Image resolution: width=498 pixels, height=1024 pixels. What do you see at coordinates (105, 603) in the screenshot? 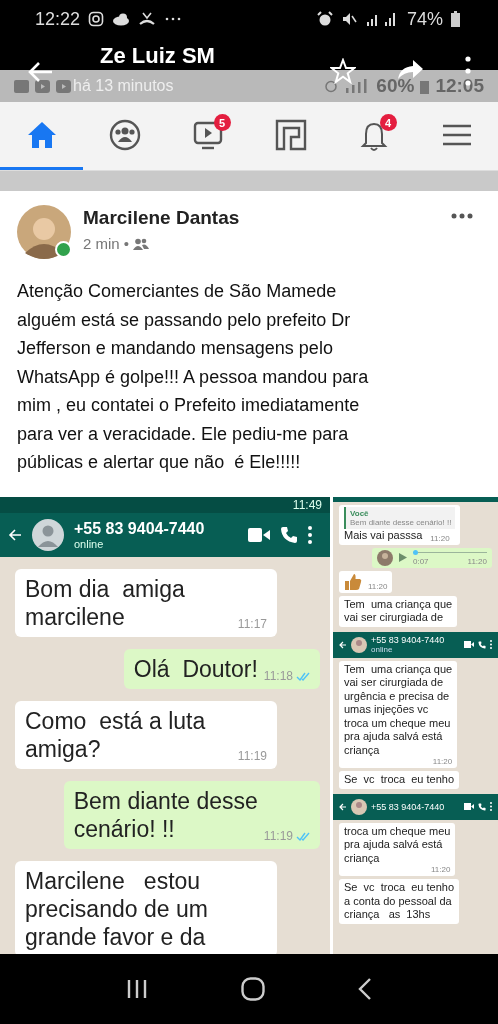
I see `message-text: Bom dia amiga marcilene` at bounding box center [105, 603].